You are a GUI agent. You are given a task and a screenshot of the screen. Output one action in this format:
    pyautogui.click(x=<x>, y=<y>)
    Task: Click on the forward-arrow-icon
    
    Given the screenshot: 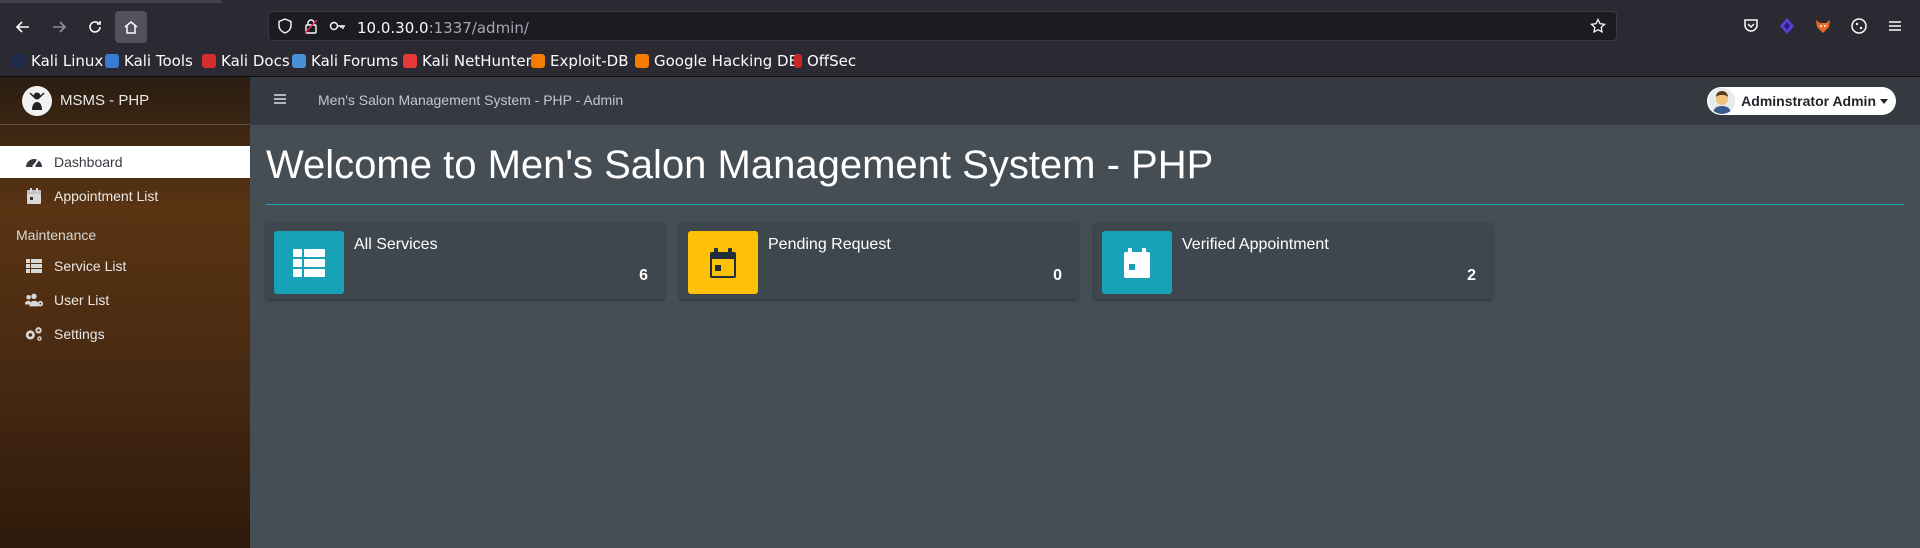 What is the action you would take?
    pyautogui.click(x=60, y=27)
    